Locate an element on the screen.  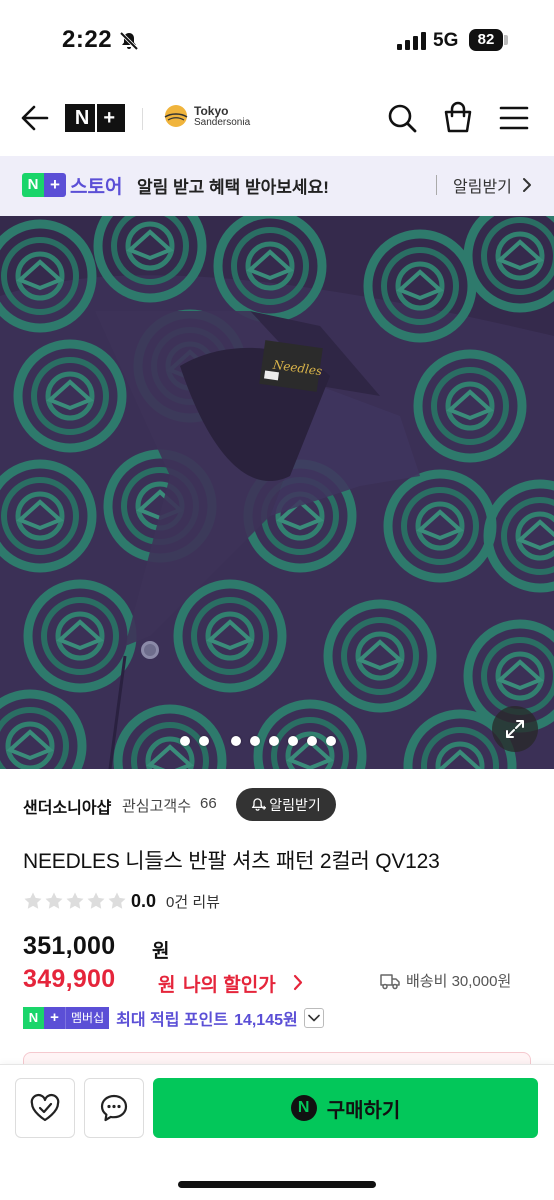
store-info-row: 샌더소니아샵 관심고객수 66 알림받기 is located at coordinates (277, 805).